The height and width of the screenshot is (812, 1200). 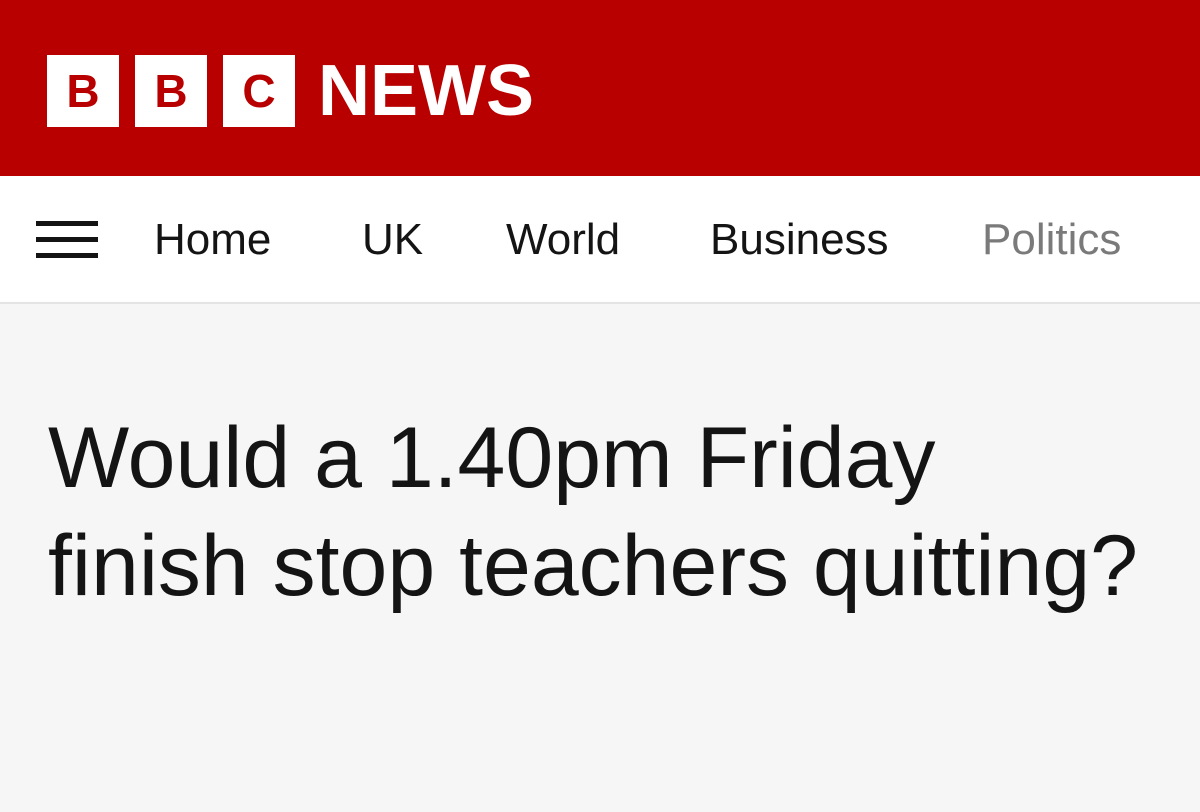 I want to click on nav-item-home: Home, so click(x=212, y=240).